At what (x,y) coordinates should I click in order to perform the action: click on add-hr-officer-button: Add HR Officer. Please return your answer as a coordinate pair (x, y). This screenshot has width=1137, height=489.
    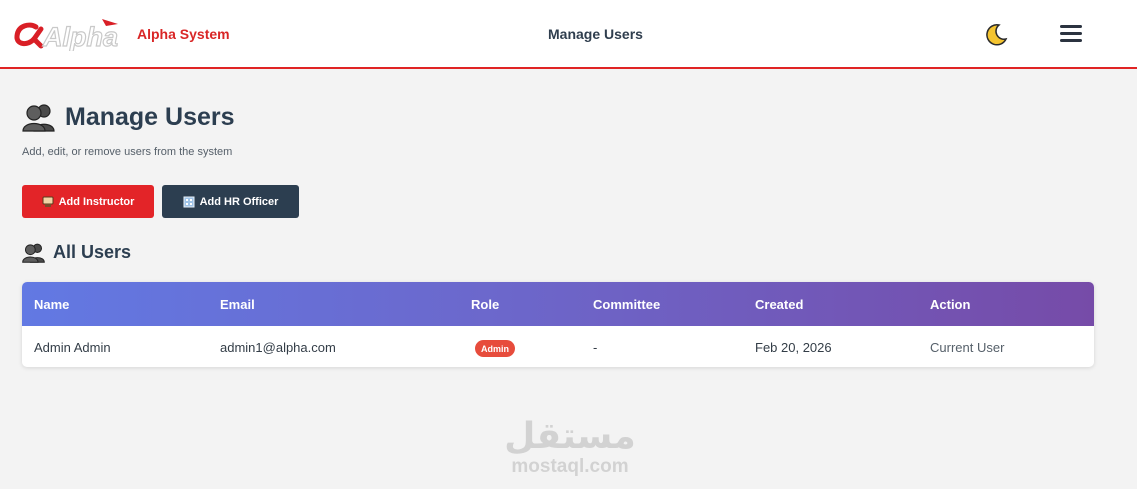
    Looking at the image, I should click on (230, 201).